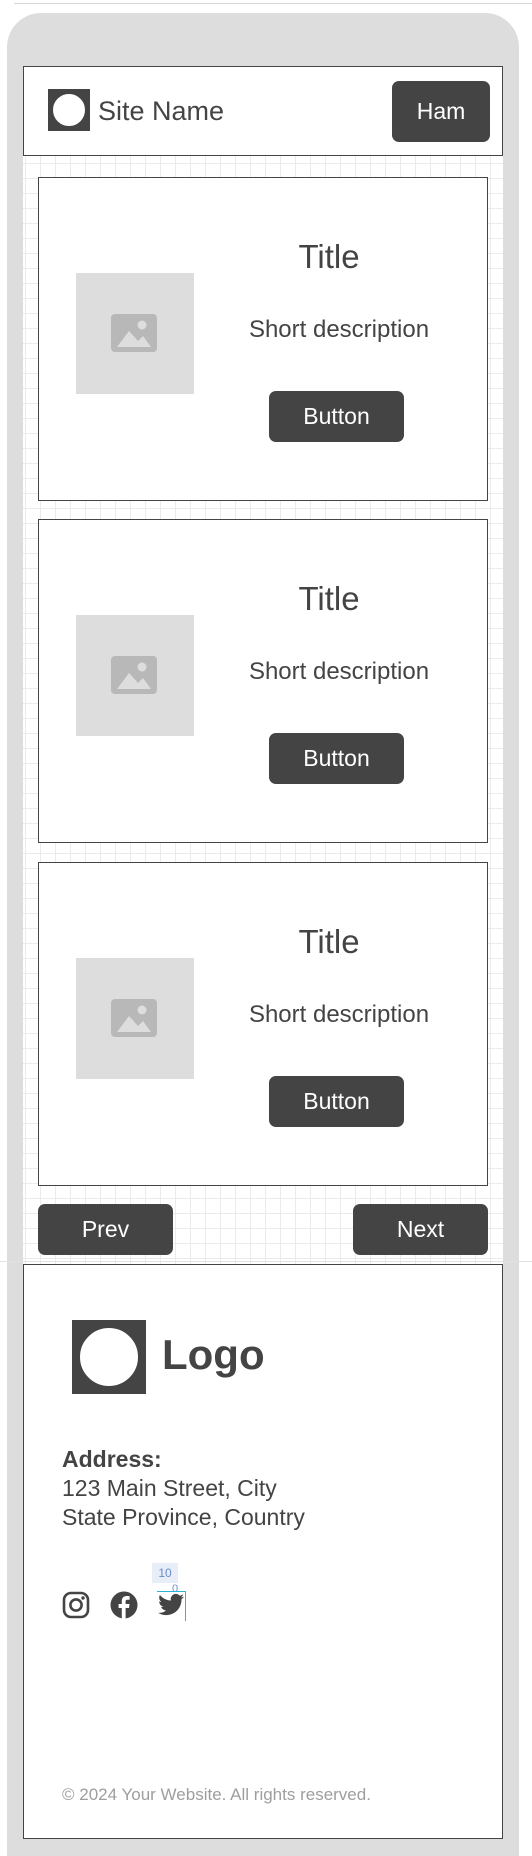 The image size is (532, 1856). Describe the element at coordinates (76, 1605) in the screenshot. I see `instagram-icon` at that location.